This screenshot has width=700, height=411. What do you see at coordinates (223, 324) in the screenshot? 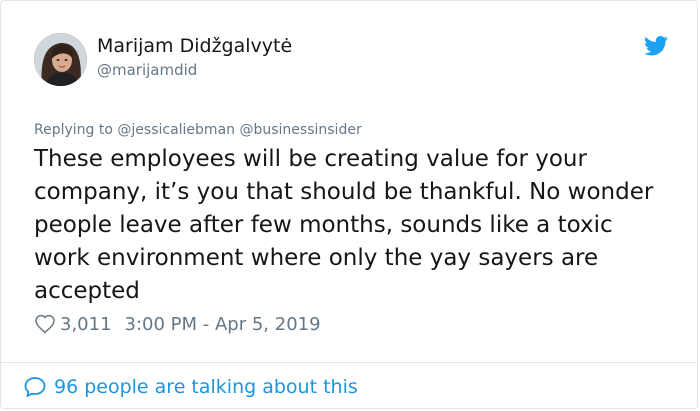
I see `tweet-timestamp: 3:00 PM - Apr 5, 2019` at bounding box center [223, 324].